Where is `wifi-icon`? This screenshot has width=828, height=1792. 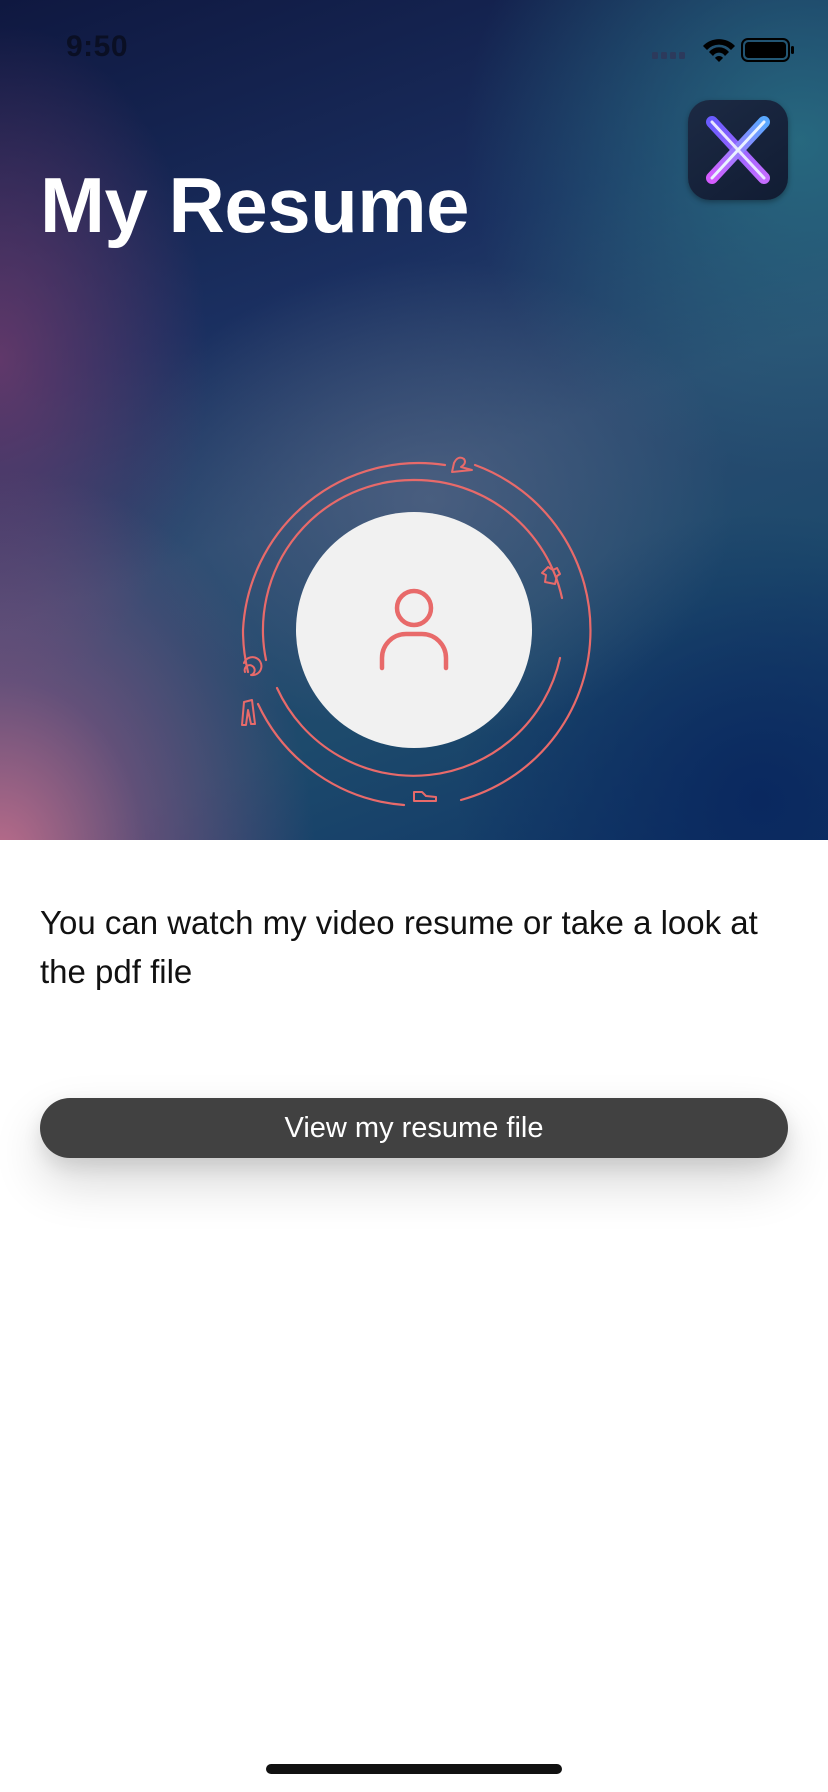 wifi-icon is located at coordinates (719, 50).